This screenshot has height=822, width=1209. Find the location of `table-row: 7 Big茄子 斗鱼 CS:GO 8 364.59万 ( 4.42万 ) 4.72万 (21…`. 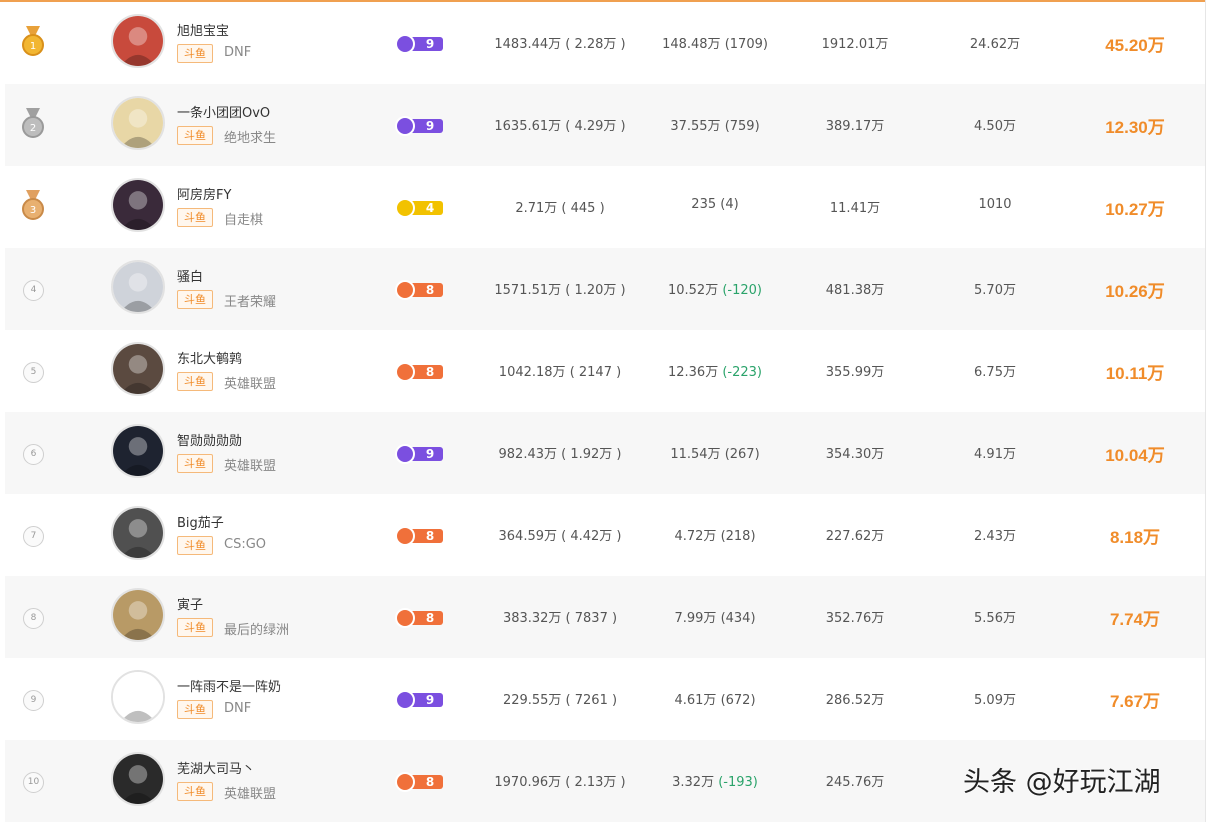

table-row: 7 Big茄子 斗鱼 CS:GO 8 364.59万 ( 4.42万 ) 4.72万 (21… is located at coordinates (605, 535).